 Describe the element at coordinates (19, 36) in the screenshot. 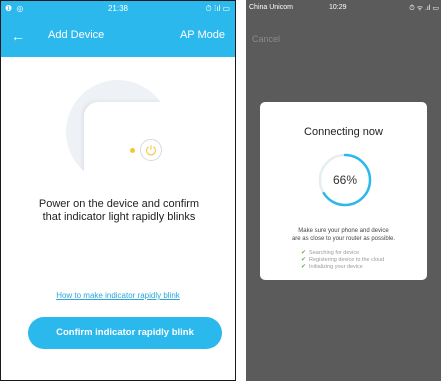

I see `back-arrow-icon: ←` at that location.